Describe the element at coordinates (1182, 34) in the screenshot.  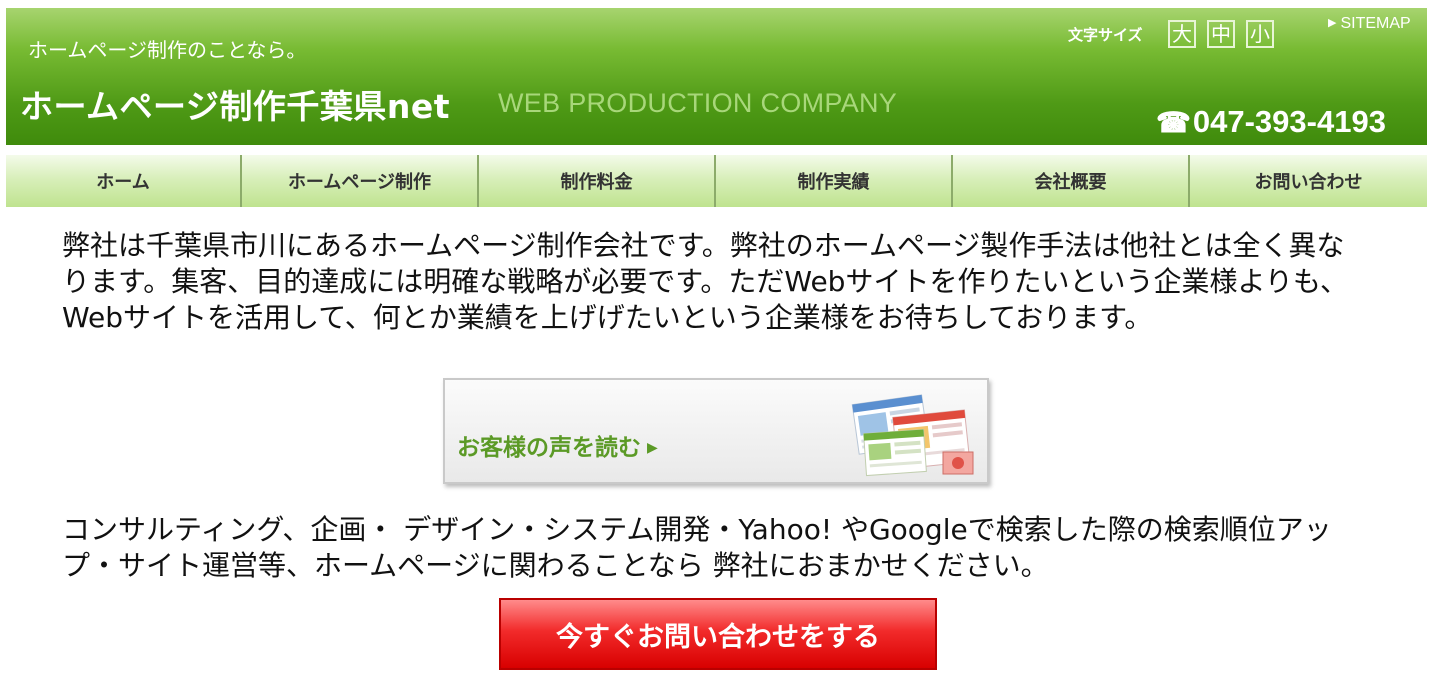
I see `font-size-large-button: 大` at that location.